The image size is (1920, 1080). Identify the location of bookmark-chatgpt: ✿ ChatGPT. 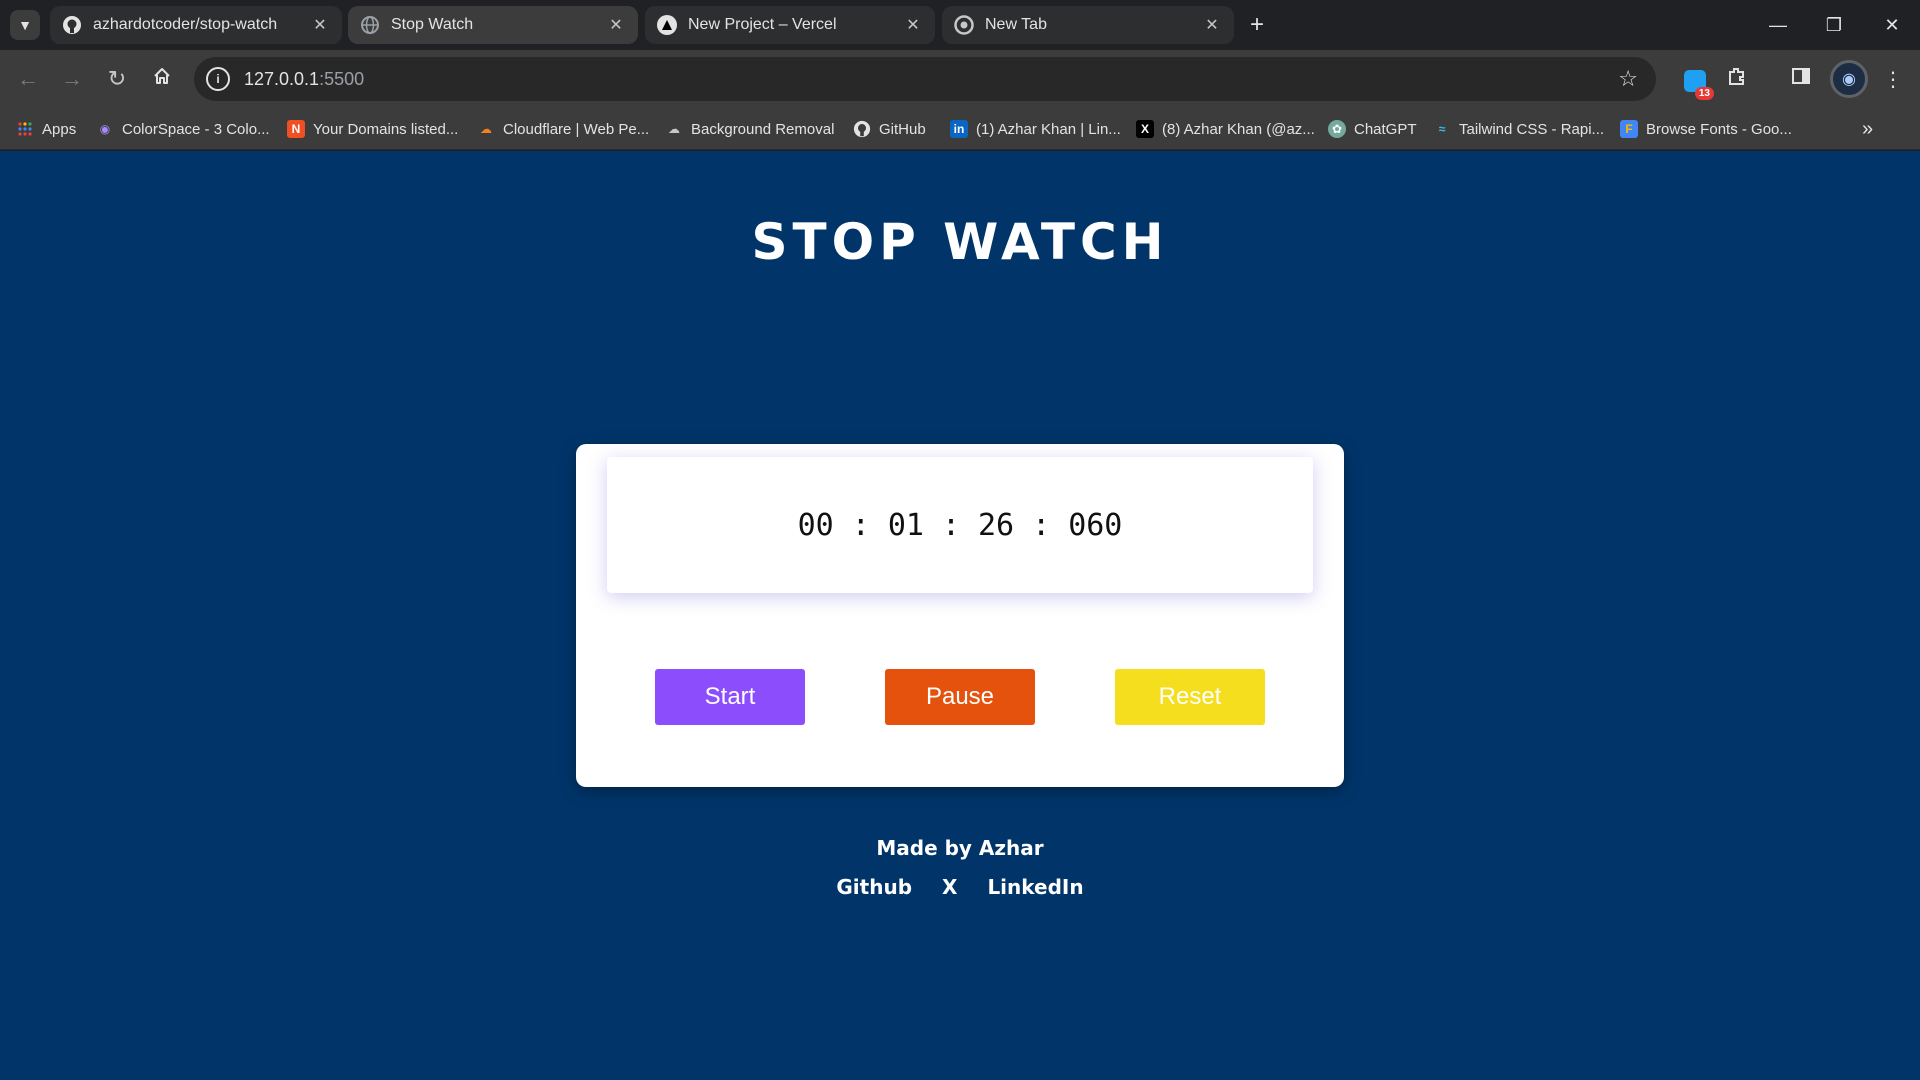
(1372, 129).